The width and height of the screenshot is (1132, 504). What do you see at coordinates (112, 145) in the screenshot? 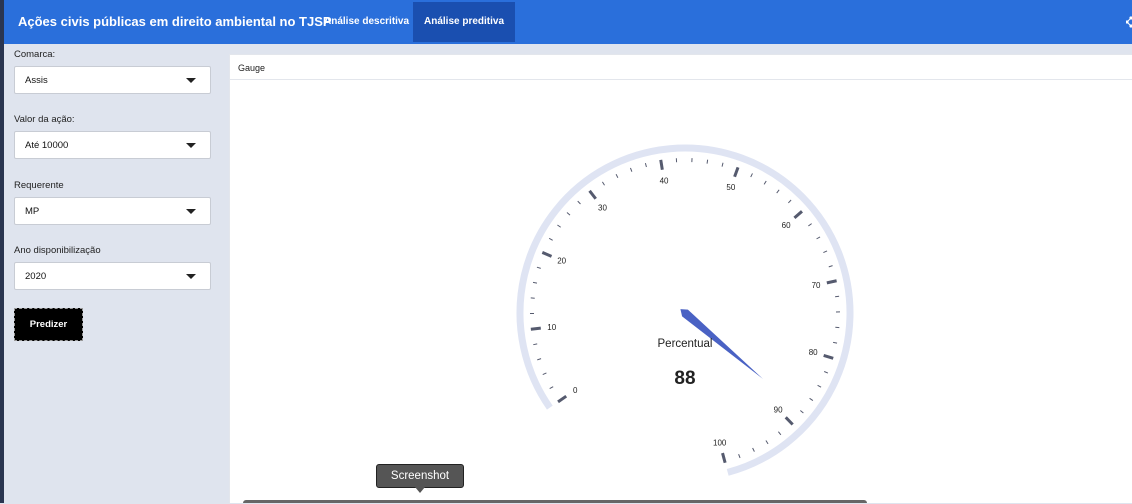
I see `valor-acao-select: Até 10000` at bounding box center [112, 145].